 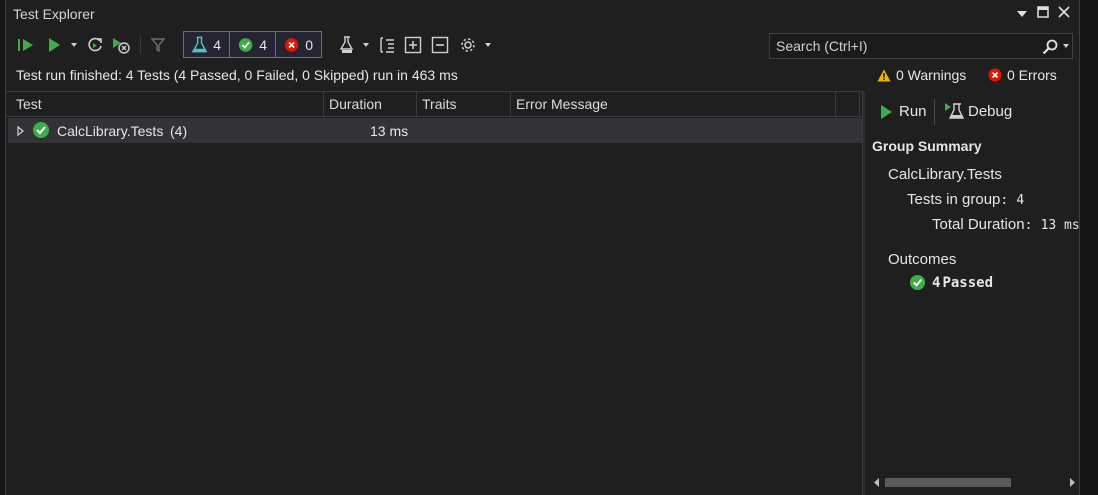 I want to click on errors-indicator: 0 Errors, so click(x=1022, y=75).